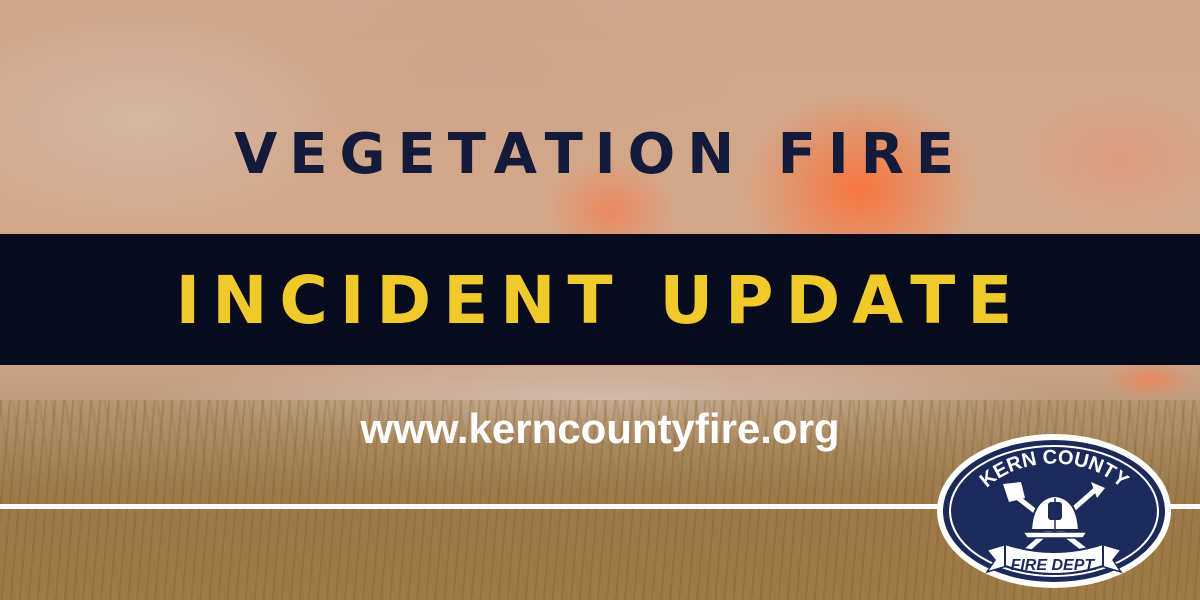  Describe the element at coordinates (1054, 565) in the screenshot. I see `logo-ribbon-text: FIRE DEPT.` at that location.